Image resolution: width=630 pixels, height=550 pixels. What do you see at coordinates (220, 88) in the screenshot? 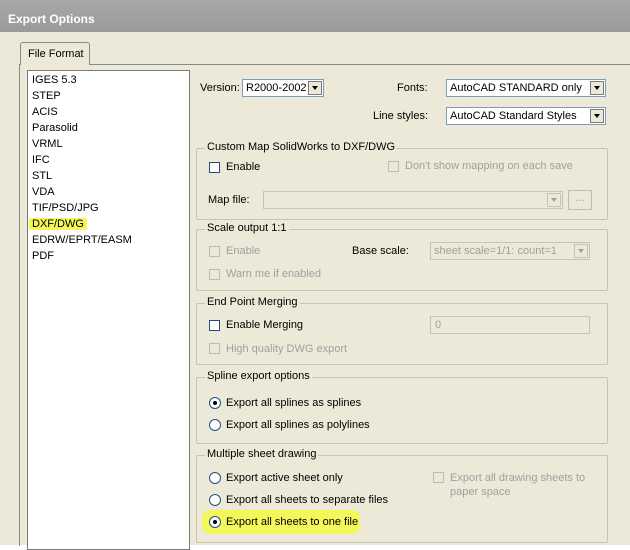
I see `version-label: Version:` at bounding box center [220, 88].